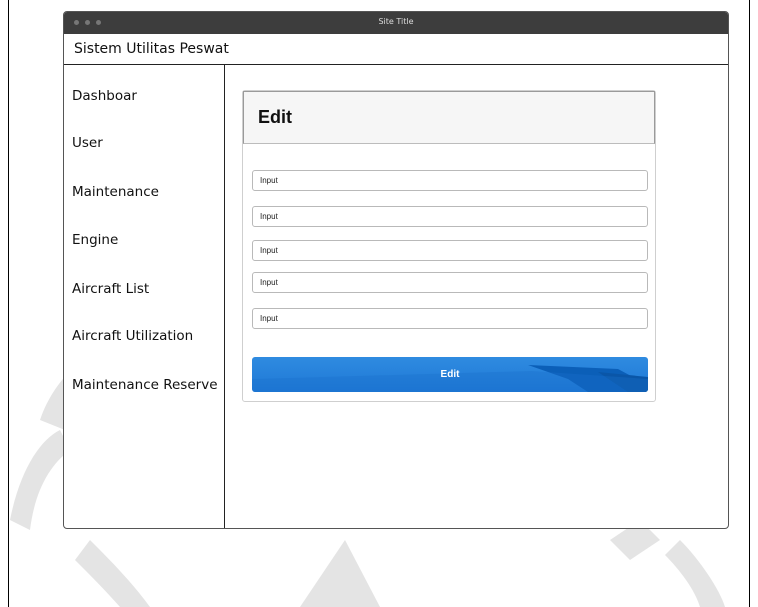  What do you see at coordinates (449, 117) in the screenshot?
I see `edit-form-title: Edit` at bounding box center [449, 117].